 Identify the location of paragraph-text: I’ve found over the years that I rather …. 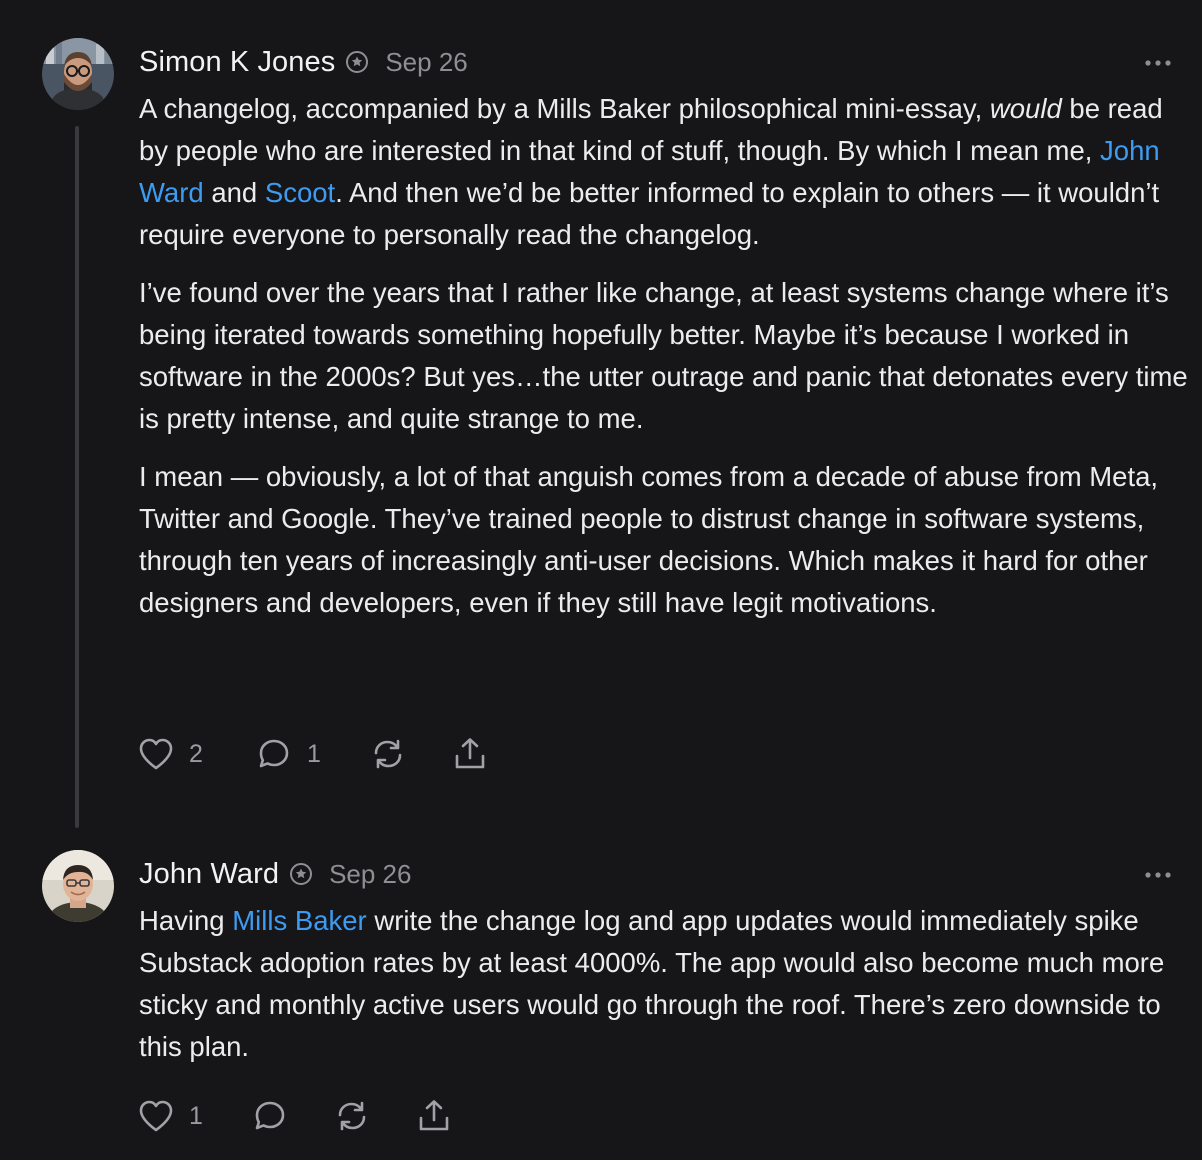
(663, 355).